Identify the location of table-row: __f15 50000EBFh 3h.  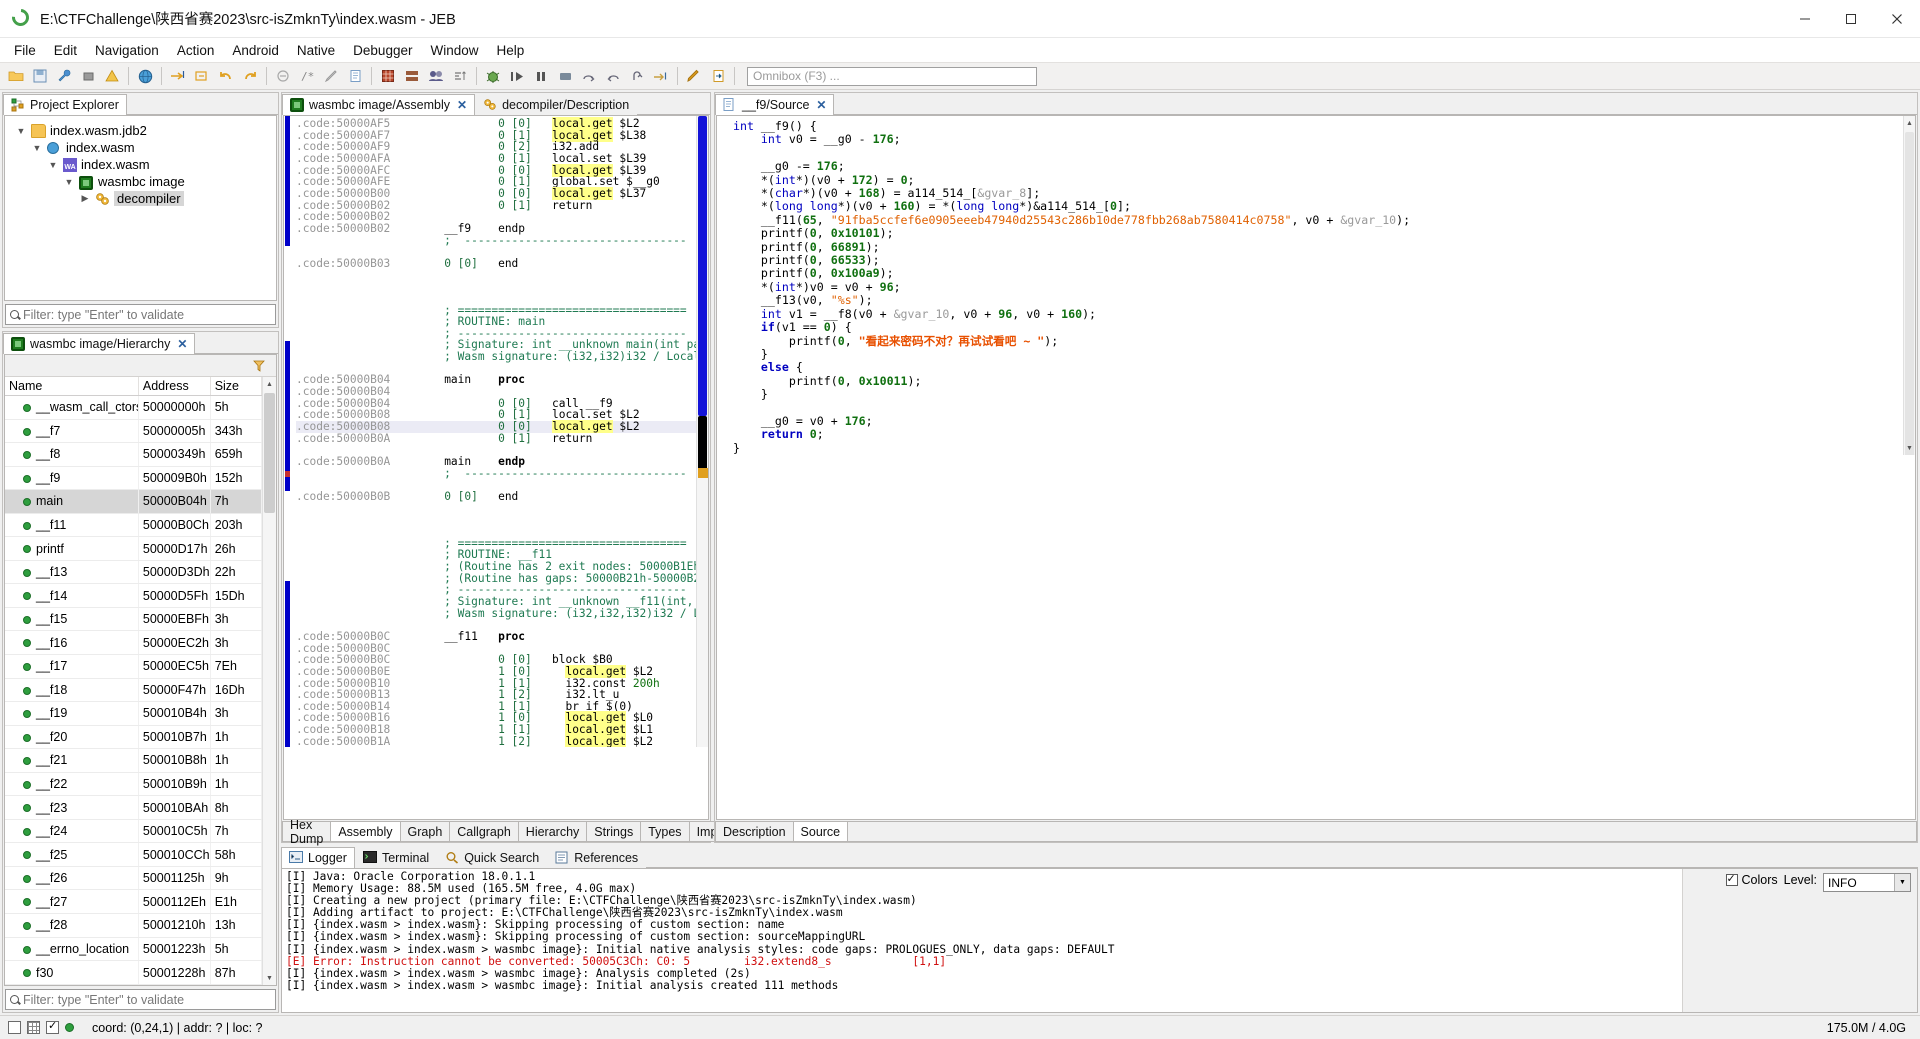
(134, 619).